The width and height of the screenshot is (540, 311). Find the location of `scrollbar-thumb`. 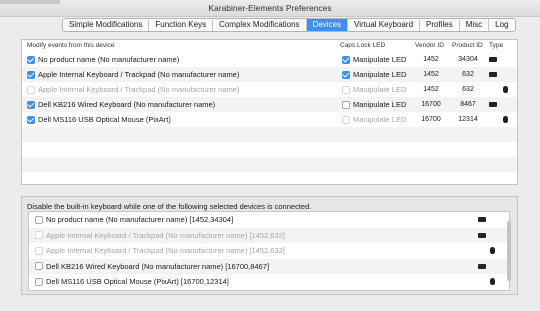

scrollbar-thumb is located at coordinates (509, 251).